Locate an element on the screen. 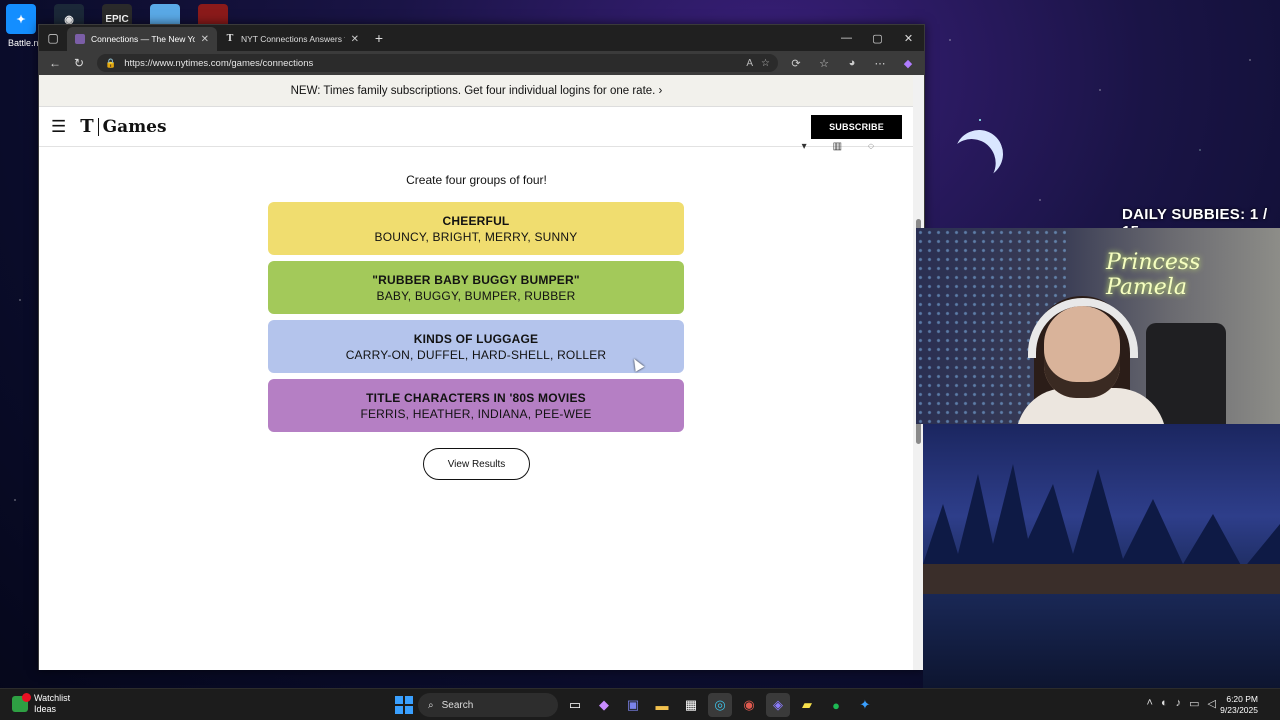 The width and height of the screenshot is (1280, 720). microphone-icon: ♪ is located at coordinates (1179, 703).